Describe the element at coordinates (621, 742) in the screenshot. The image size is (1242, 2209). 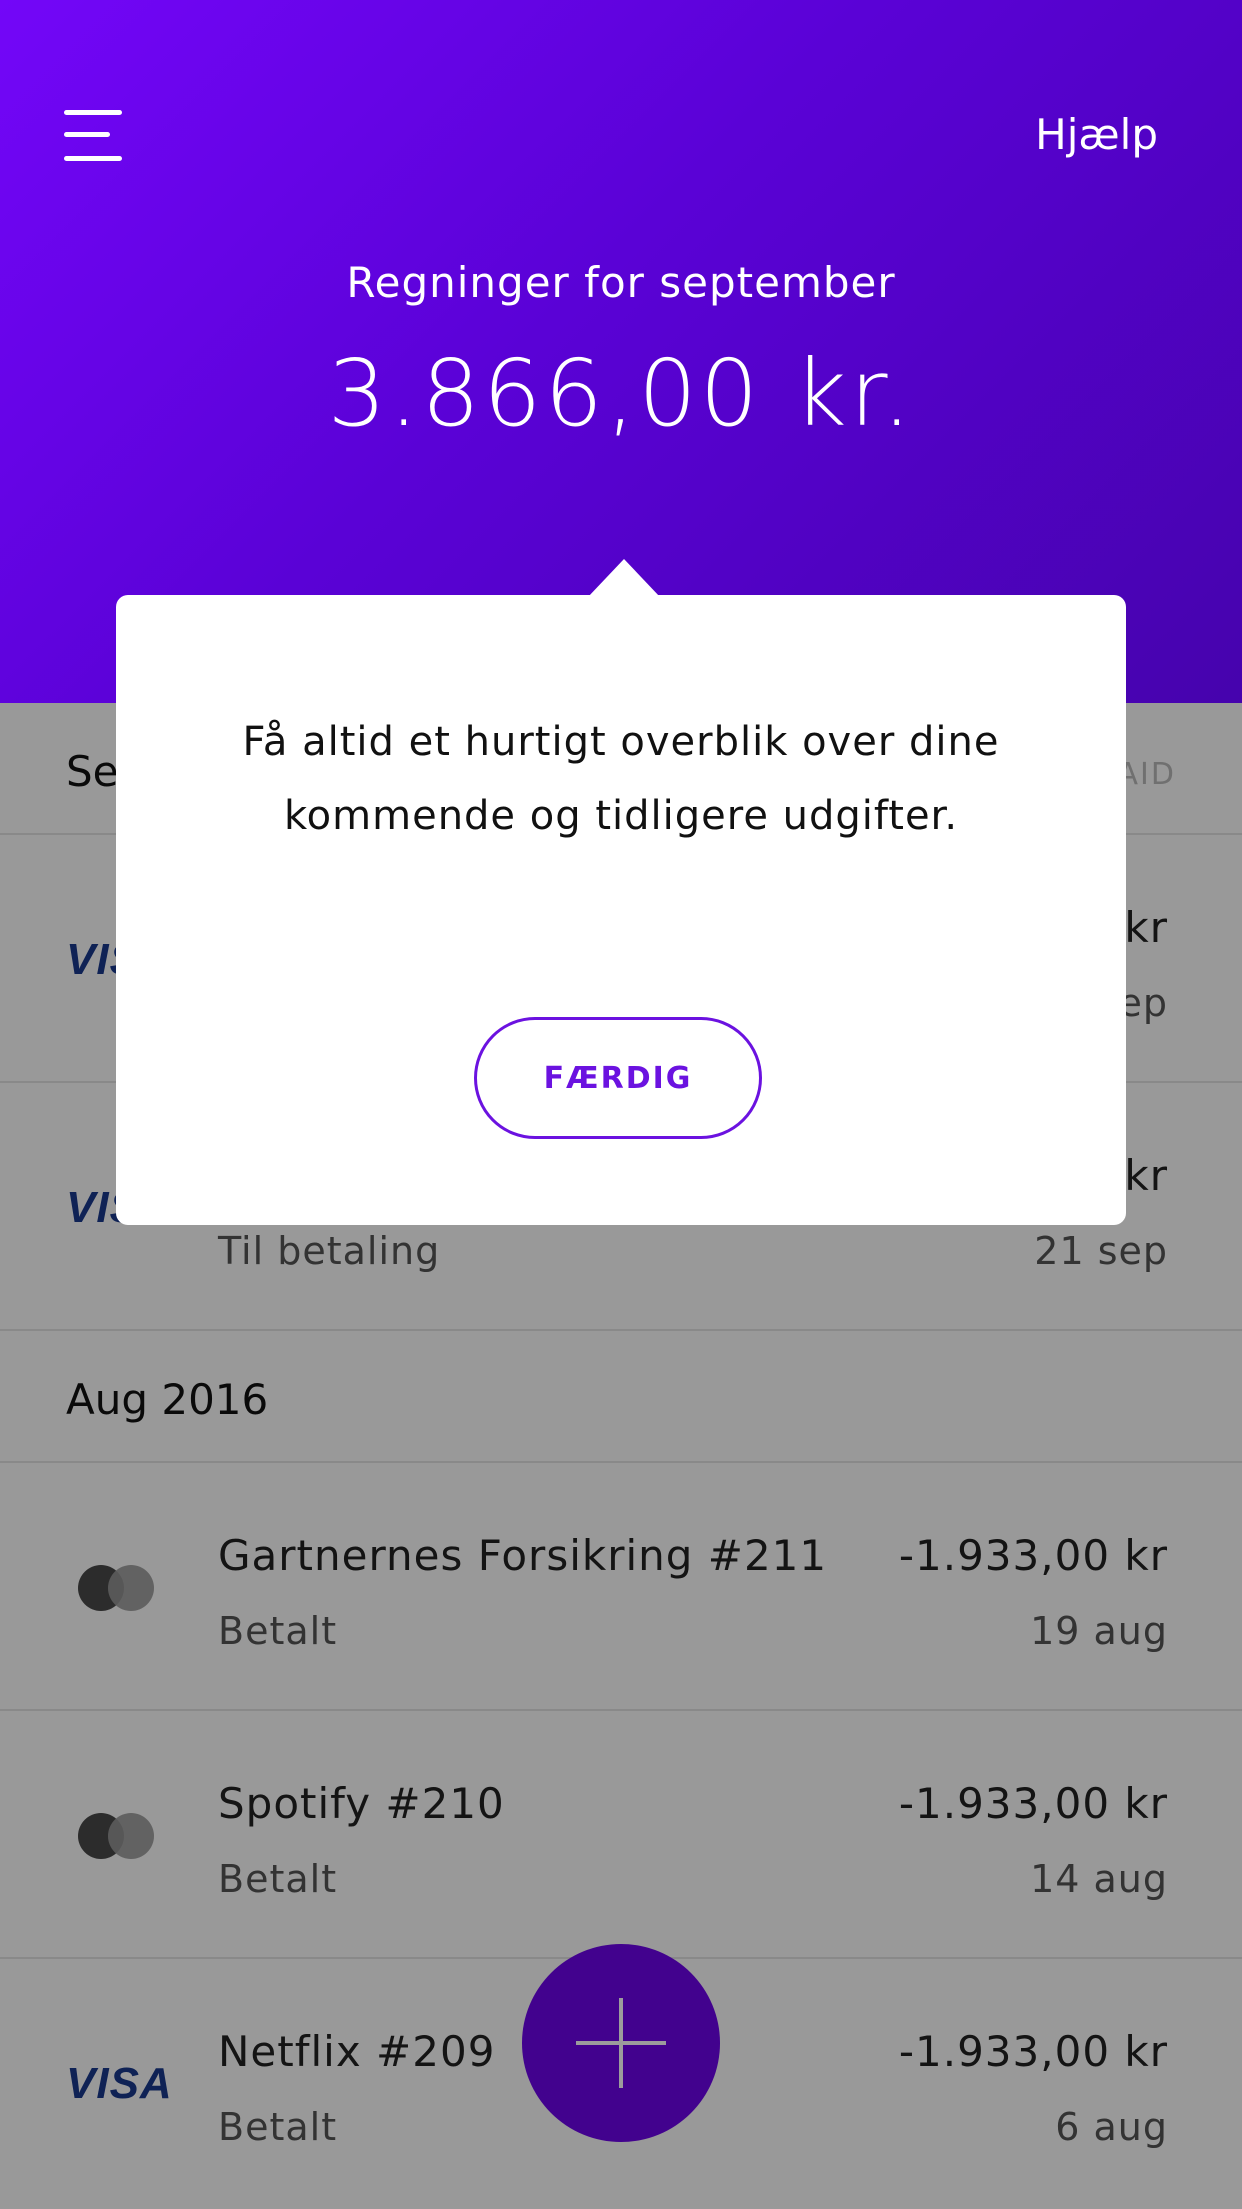
I see `tooltip-line: Få altid et hurtigt overblik over dine` at that location.